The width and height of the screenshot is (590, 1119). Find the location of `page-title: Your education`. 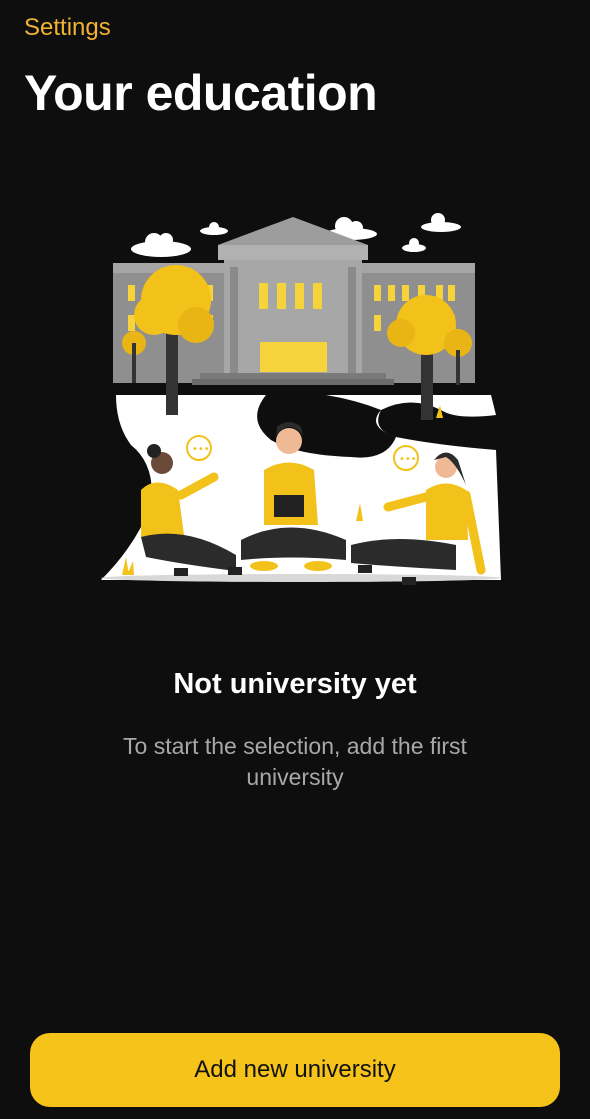

page-title: Your education is located at coordinates (201, 93).